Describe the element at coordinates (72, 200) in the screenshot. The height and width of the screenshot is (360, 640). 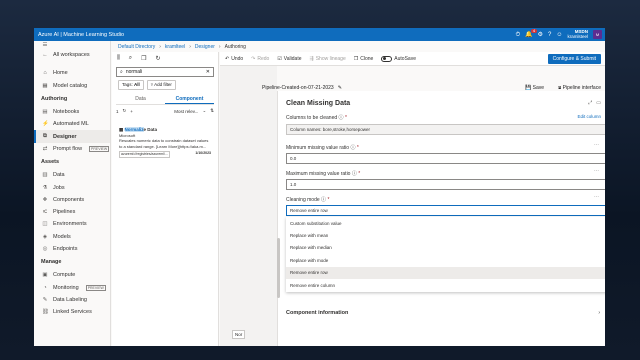
I see `nav-components: ❖ Components` at that location.